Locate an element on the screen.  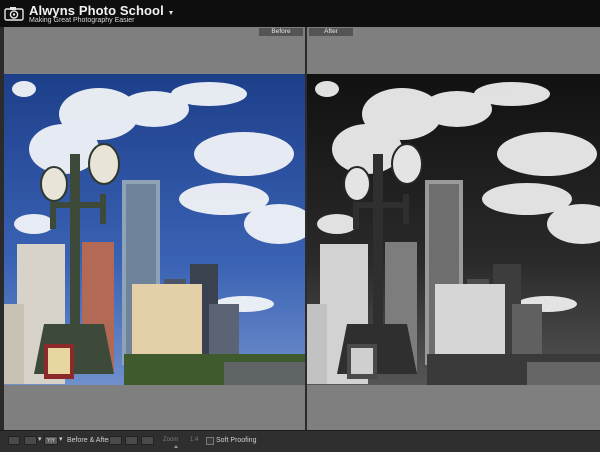
identity-menu-caret-icon is located at coordinates (171, 13).